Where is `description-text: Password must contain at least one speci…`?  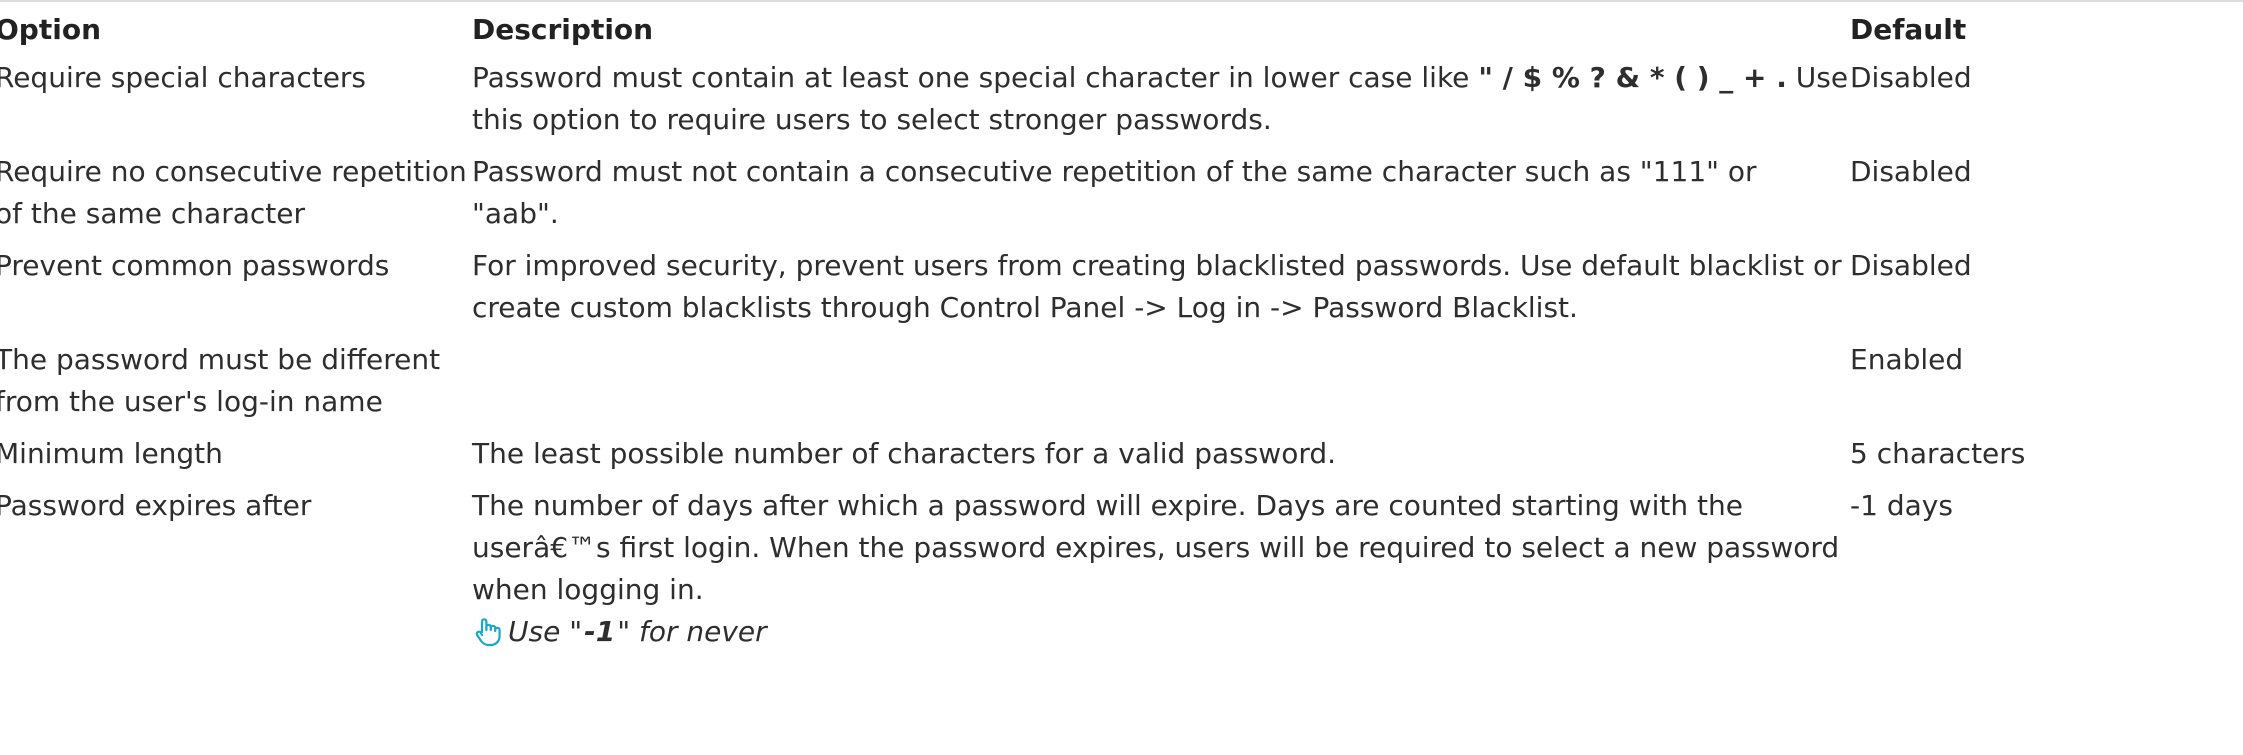
description-text: Password must contain at least one speci… is located at coordinates (975, 77).